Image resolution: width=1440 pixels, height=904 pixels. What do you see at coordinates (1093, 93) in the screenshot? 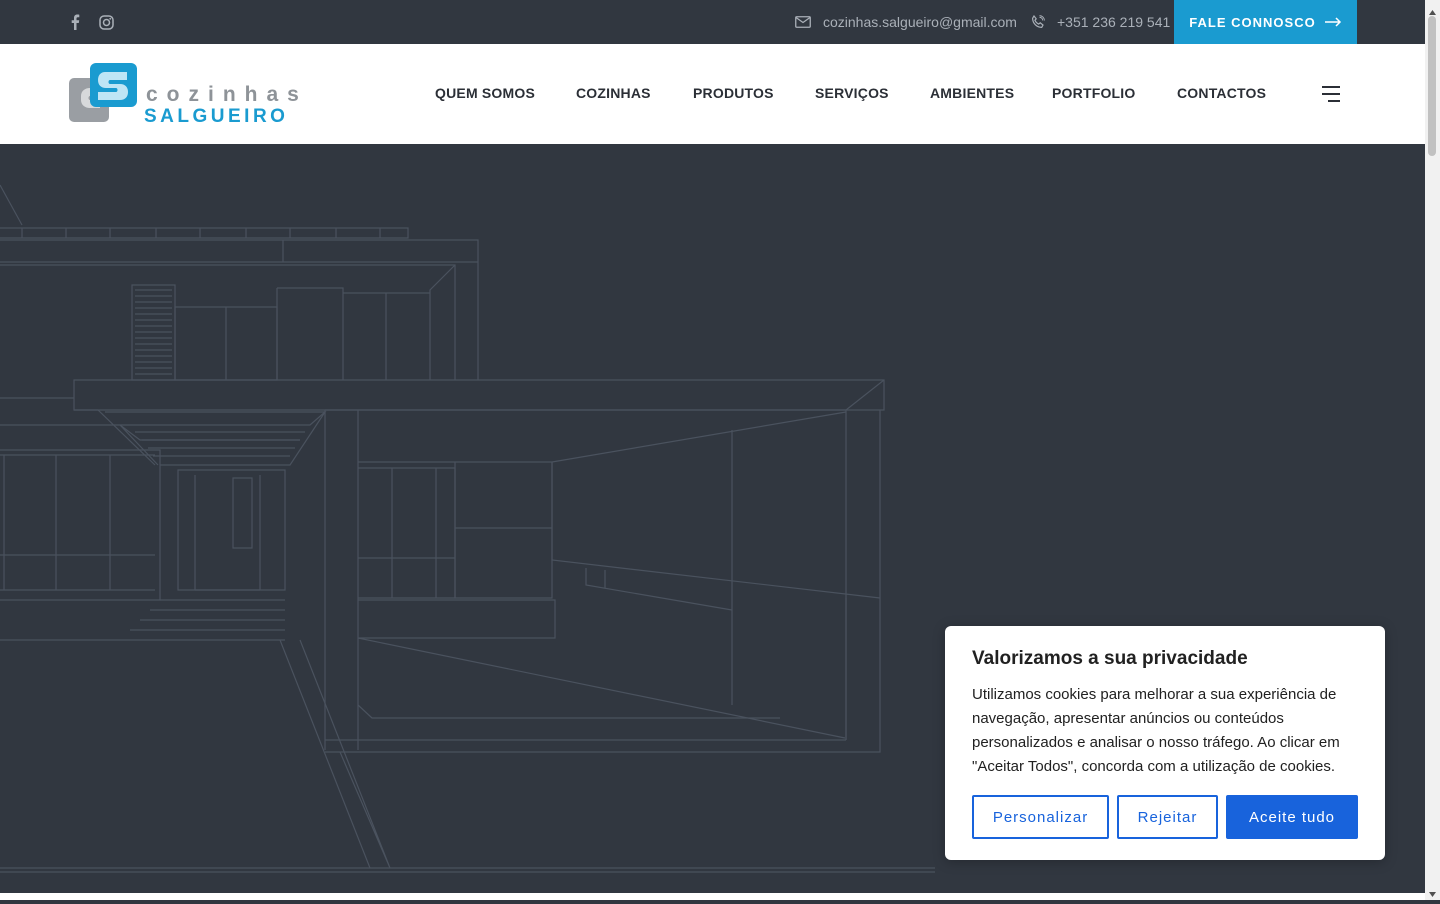
I see `nav-item-portfolio: PORTFOLIO` at bounding box center [1093, 93].